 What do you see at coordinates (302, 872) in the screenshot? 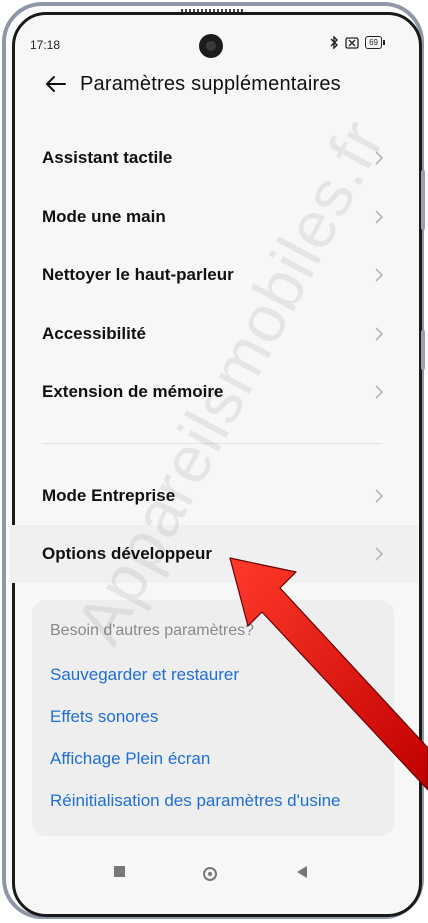
I see `back-triangle-icon` at bounding box center [302, 872].